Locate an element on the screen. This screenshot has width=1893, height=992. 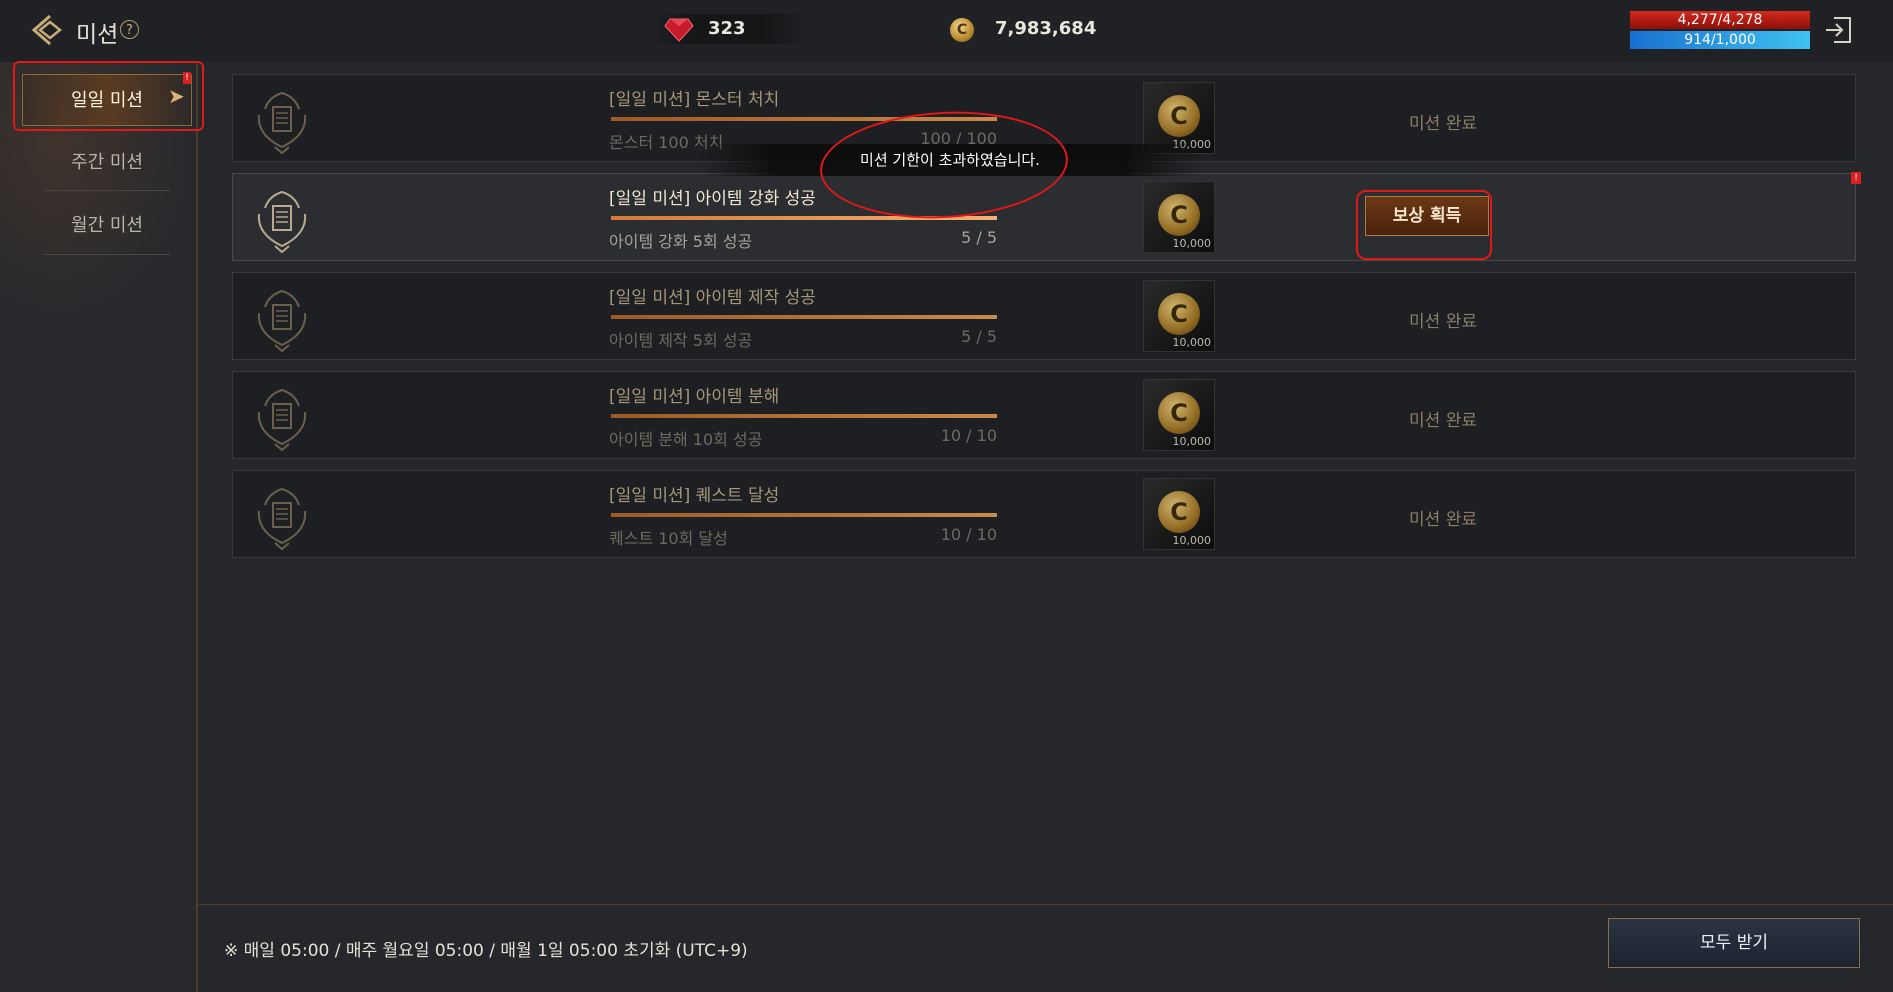
mission-title: [일일 미션] 아이템 분해 is located at coordinates (694, 397).